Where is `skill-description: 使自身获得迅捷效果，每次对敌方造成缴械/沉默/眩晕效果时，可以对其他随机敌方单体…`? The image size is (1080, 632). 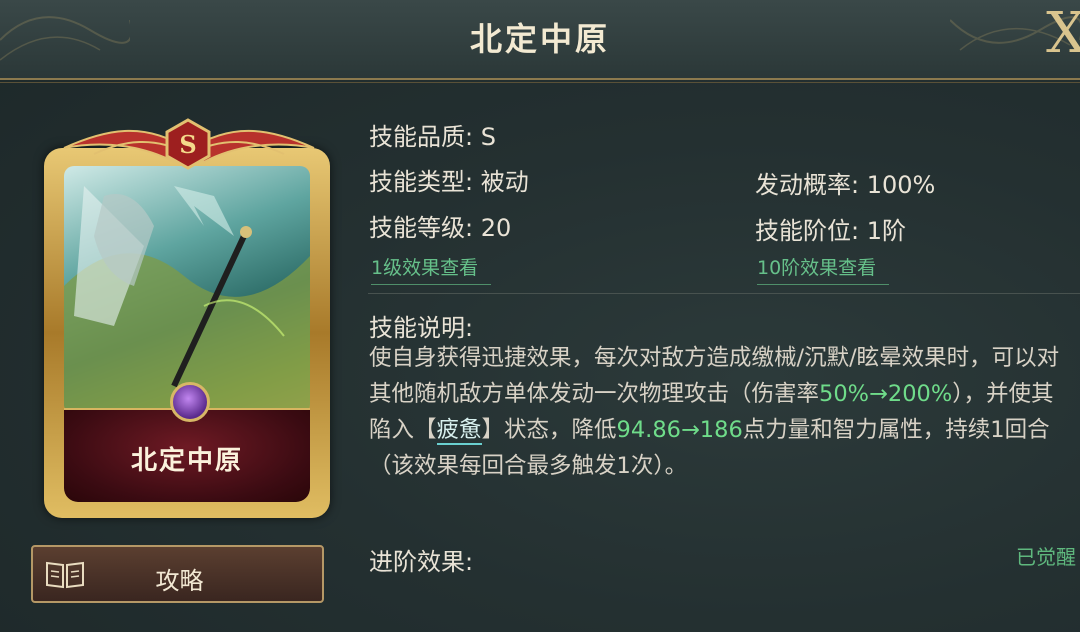 skill-description: 使自身获得迅捷效果，每次对敌方造成缴械/沉默/眩晕效果时，可以对其他随机敌方单体… is located at coordinates (719, 412).